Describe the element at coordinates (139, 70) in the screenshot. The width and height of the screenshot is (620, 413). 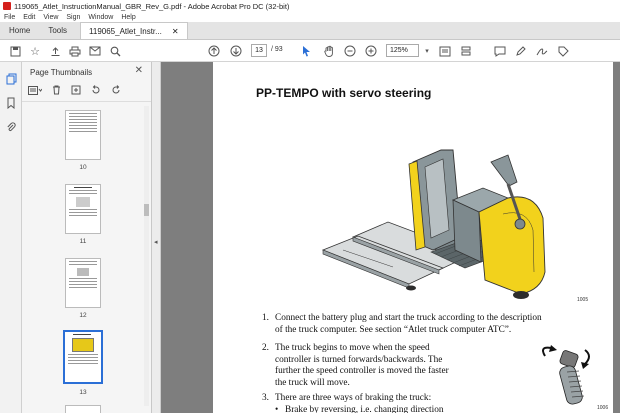
I see `close-panel-icon: ✕` at that location.